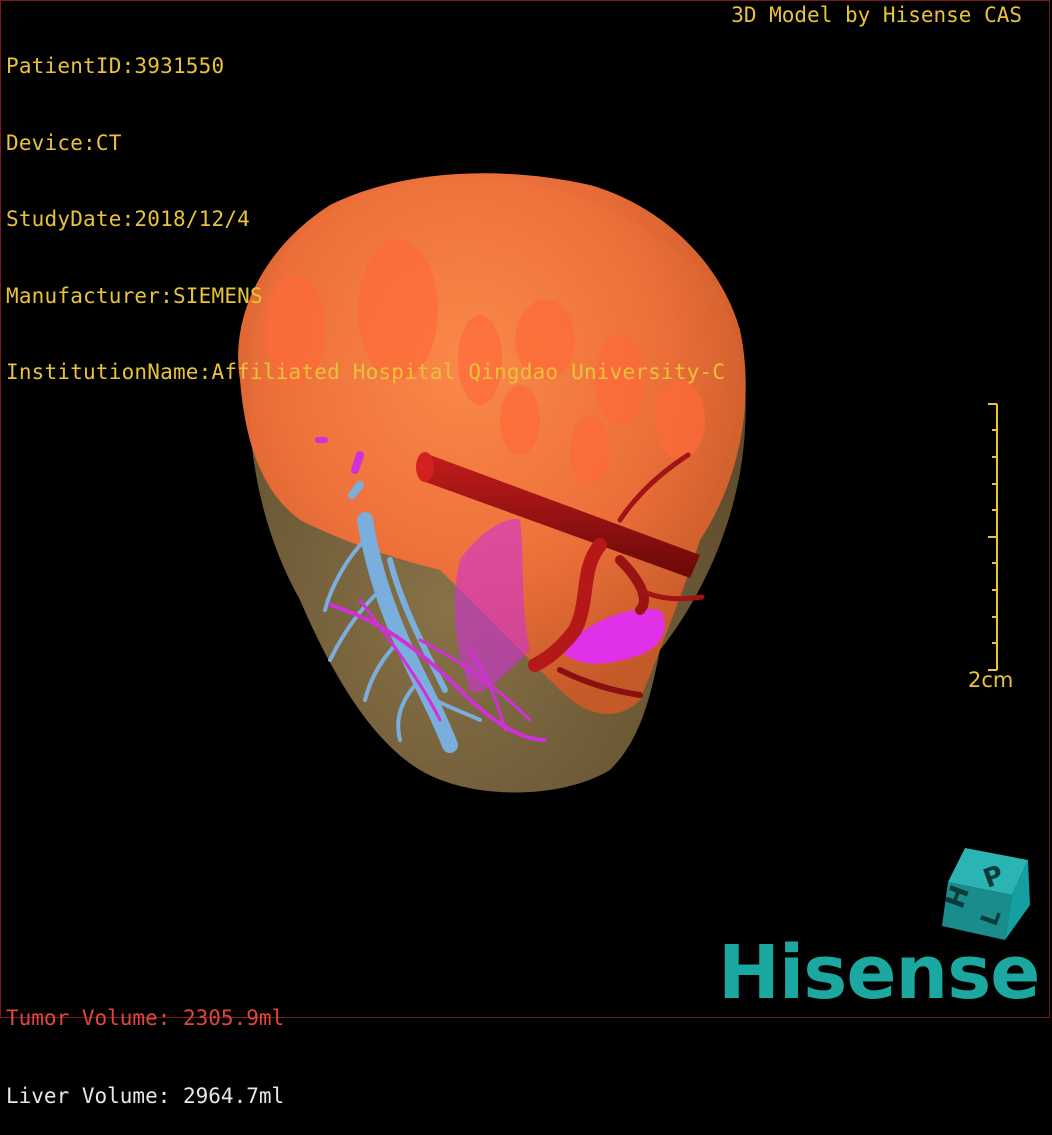 The image size is (1052, 1135). I want to click on orientation-cube: H P L, so click(985, 894).